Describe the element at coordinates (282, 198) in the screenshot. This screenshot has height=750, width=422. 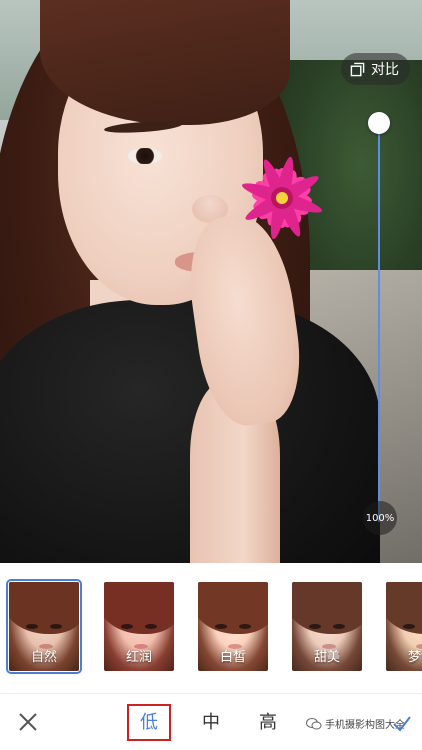
I see `pink-flower` at that location.